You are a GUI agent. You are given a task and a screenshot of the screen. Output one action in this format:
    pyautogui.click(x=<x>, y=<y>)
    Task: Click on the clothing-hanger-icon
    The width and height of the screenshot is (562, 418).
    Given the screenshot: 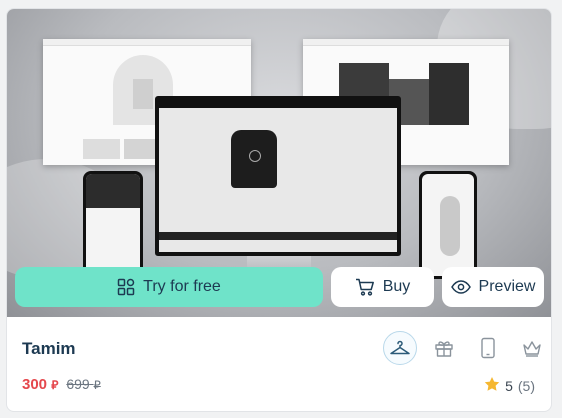 What is the action you would take?
    pyautogui.click(x=400, y=348)
    